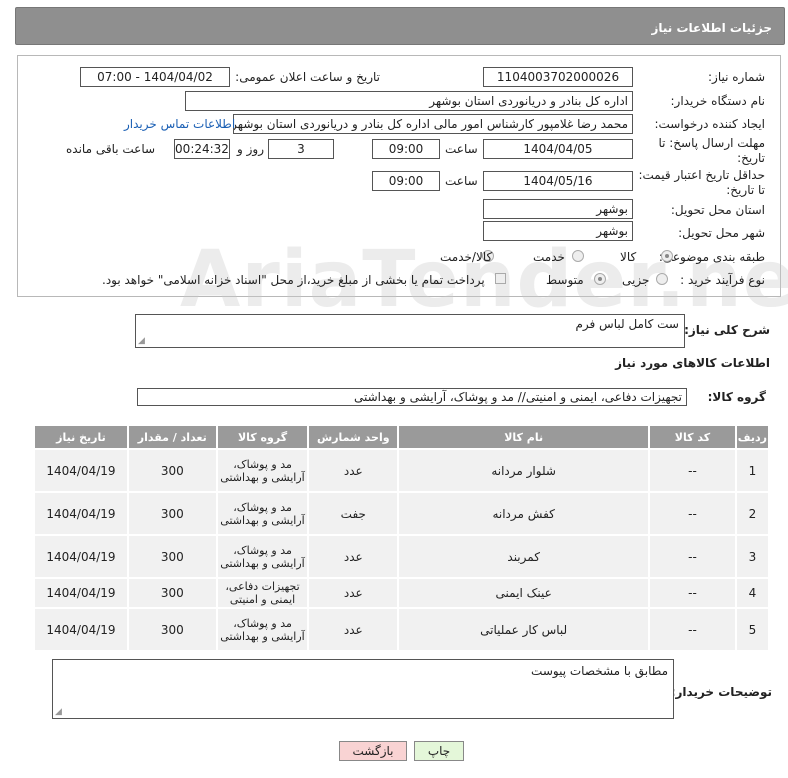 Image resolution: width=788 pixels, height=778 pixels. What do you see at coordinates (549, 257) in the screenshot?
I see `category-option-service: خدمت` at bounding box center [549, 257].